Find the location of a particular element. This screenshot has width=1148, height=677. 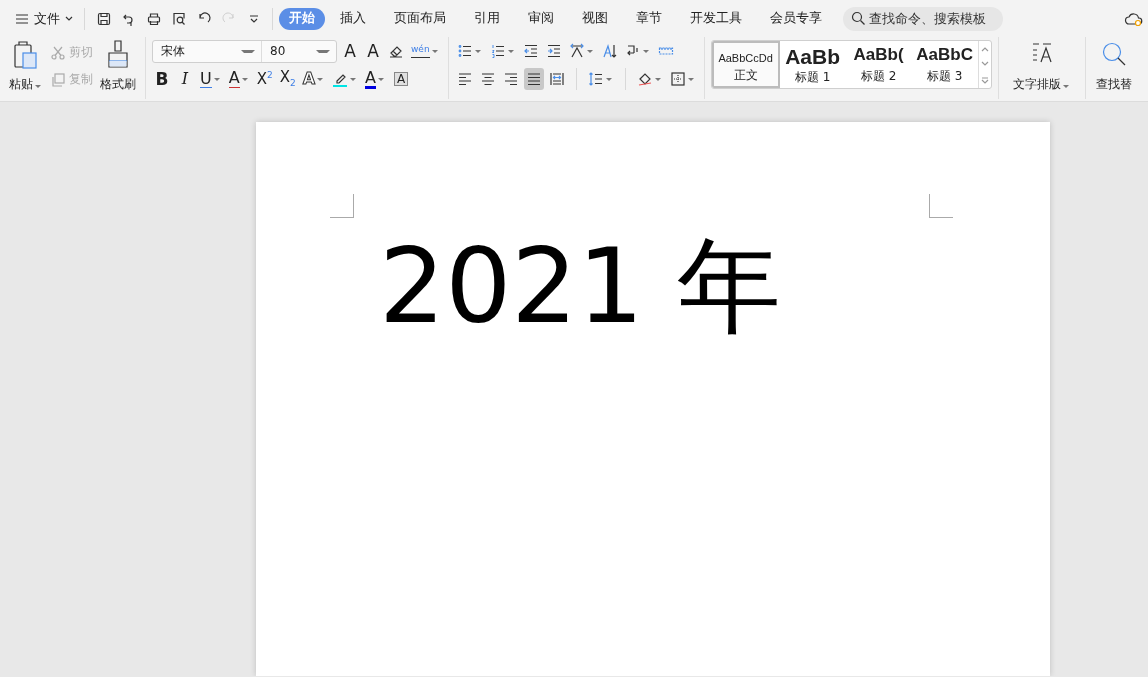

outline-button: A is located at coordinates (314, 79).